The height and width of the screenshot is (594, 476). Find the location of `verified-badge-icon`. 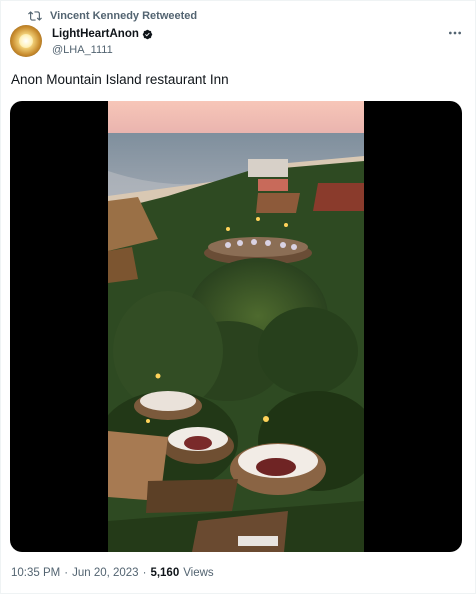

verified-badge-icon is located at coordinates (147, 34).